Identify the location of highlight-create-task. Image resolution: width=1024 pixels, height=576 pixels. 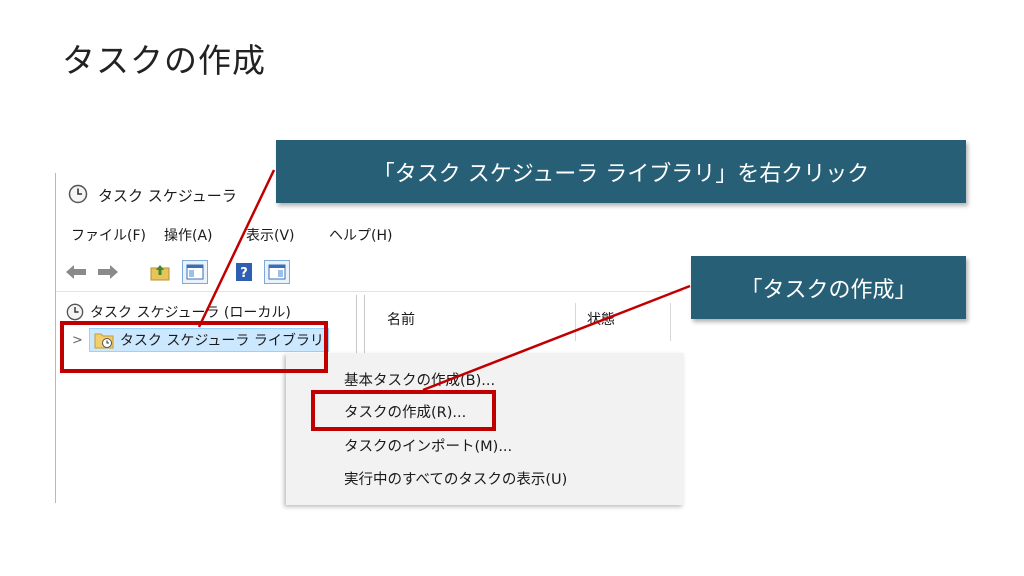
(403, 410).